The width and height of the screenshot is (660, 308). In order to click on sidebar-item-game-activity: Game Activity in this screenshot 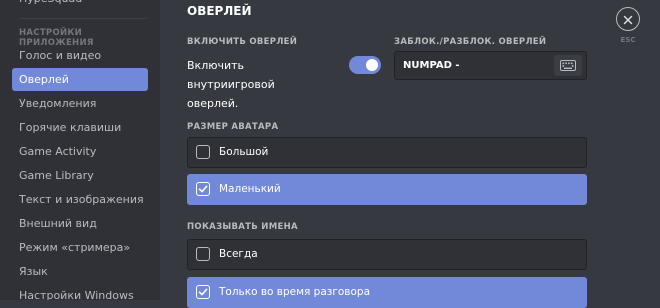, I will do `click(80, 151)`.